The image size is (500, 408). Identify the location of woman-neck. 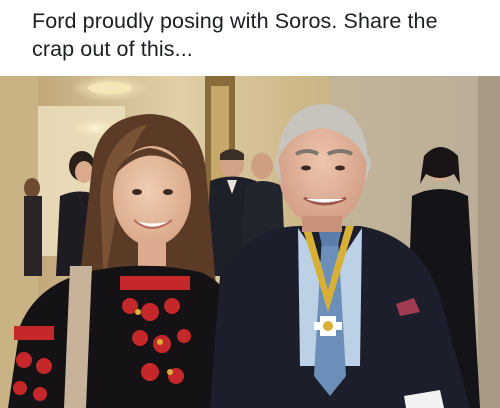
(152, 252).